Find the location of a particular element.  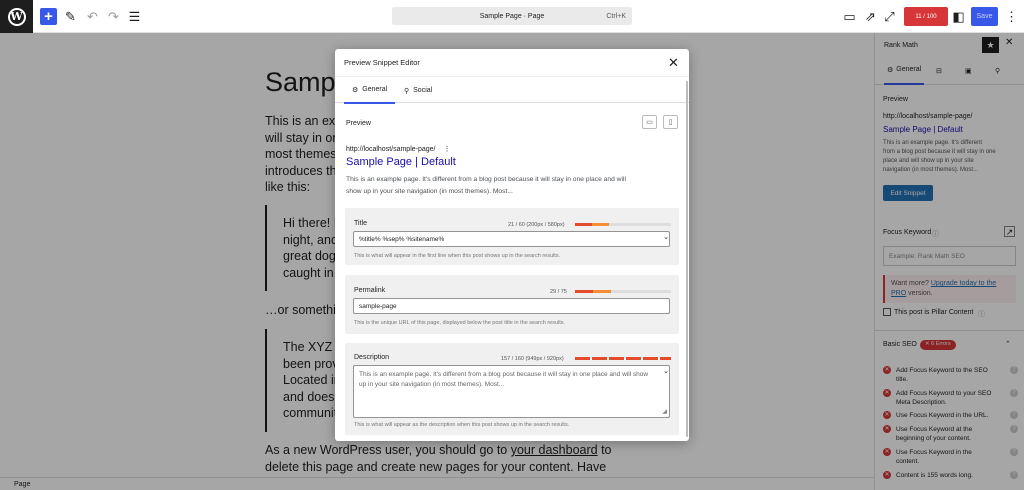

document-overview-icon: ☰ is located at coordinates (134, 16).